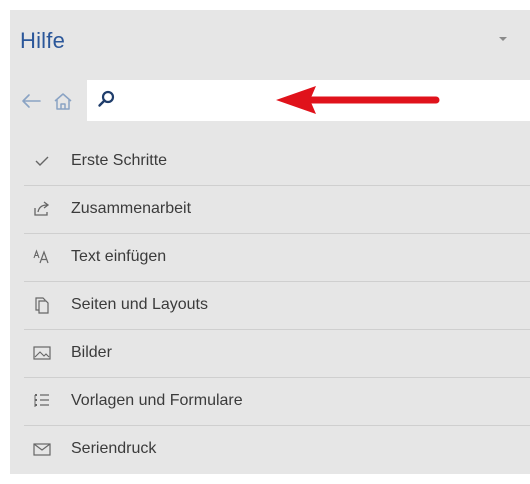 The image size is (530, 484). I want to click on topic-label: Zusammenarbeit, so click(131, 208).